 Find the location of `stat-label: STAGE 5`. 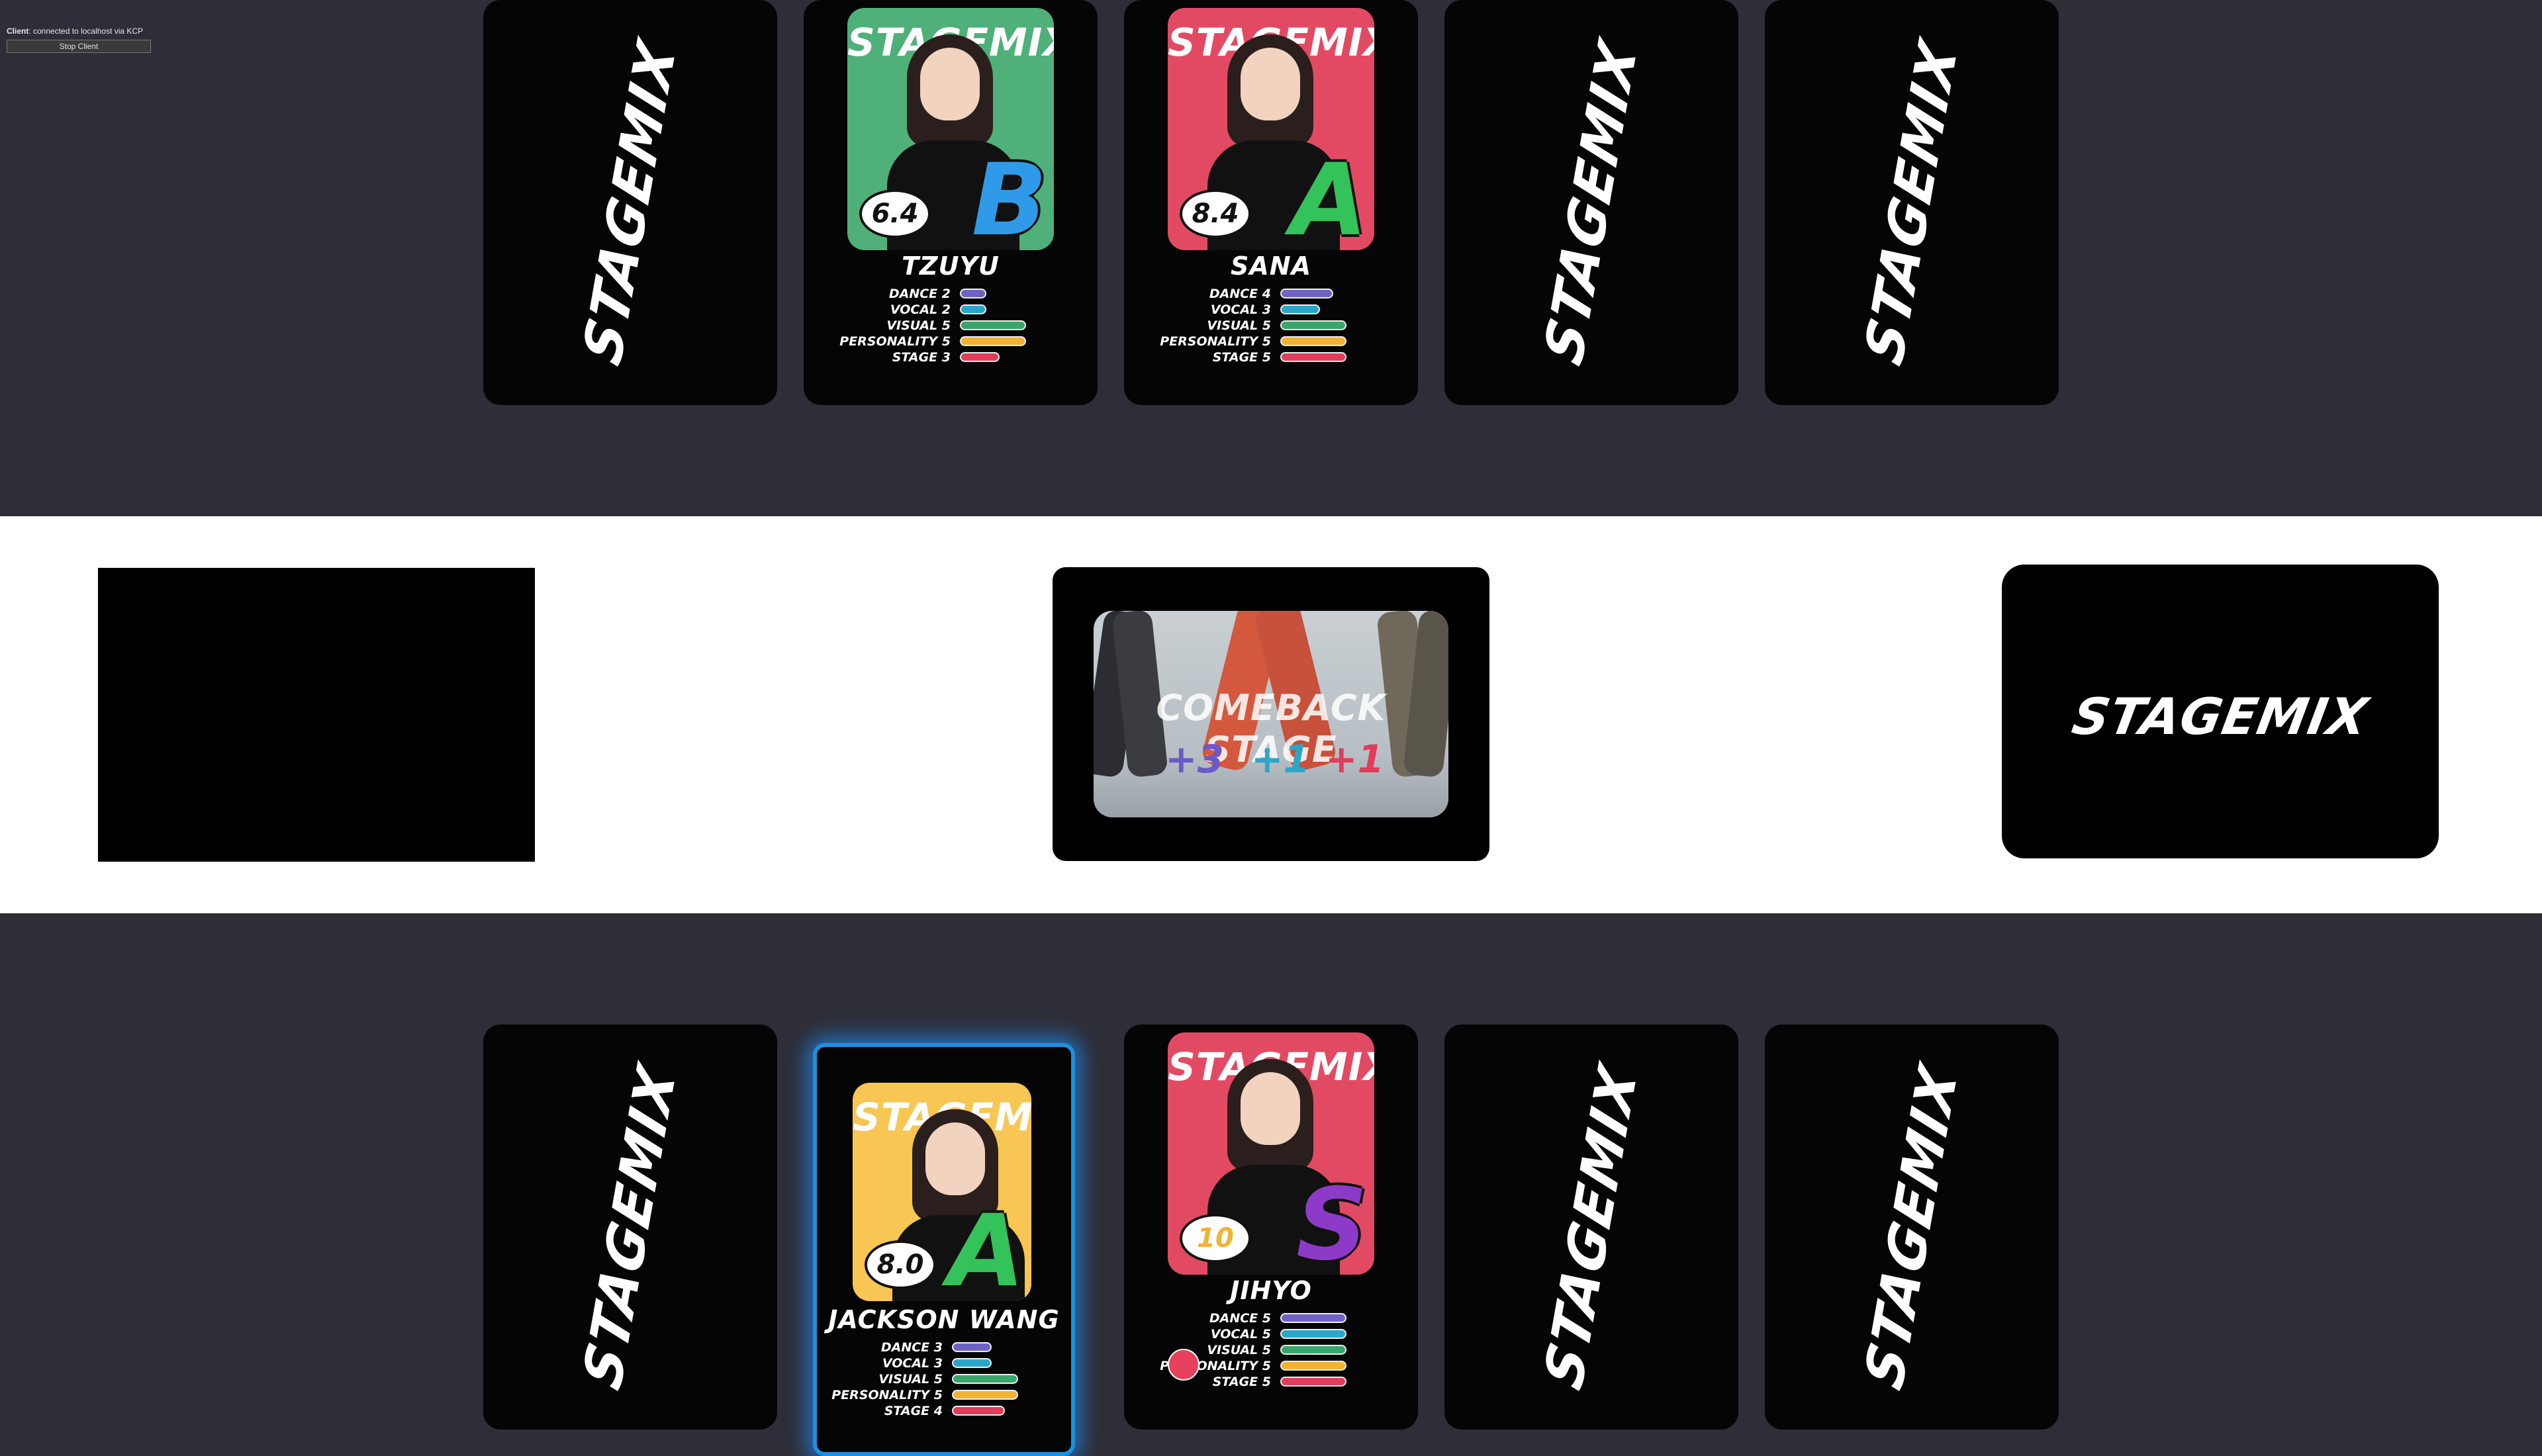

stat-label: STAGE 5 is located at coordinates (1241, 1382).